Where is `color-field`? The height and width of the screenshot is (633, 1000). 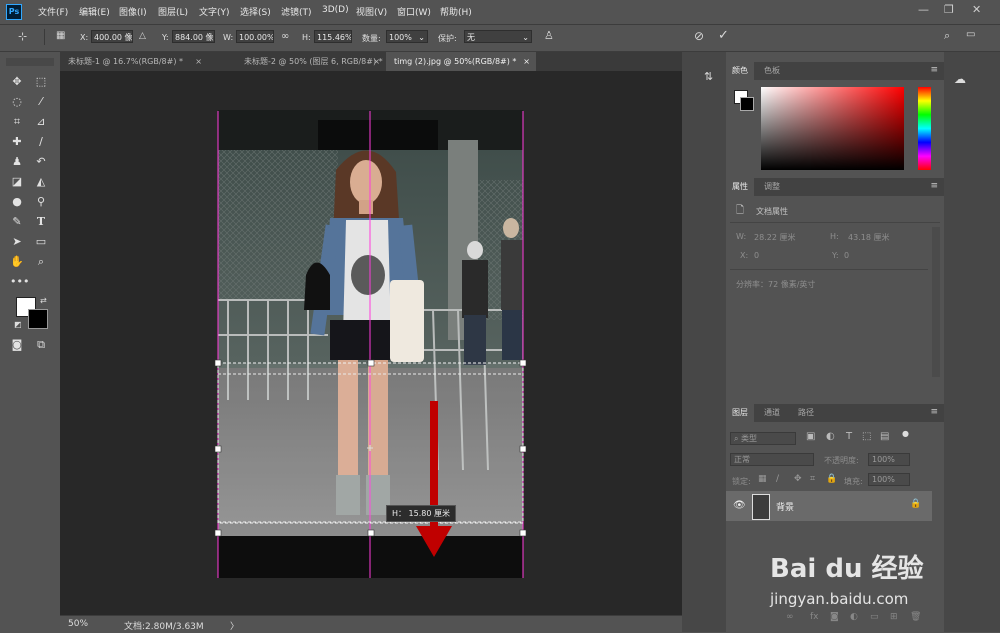
color-field is located at coordinates (832, 128).